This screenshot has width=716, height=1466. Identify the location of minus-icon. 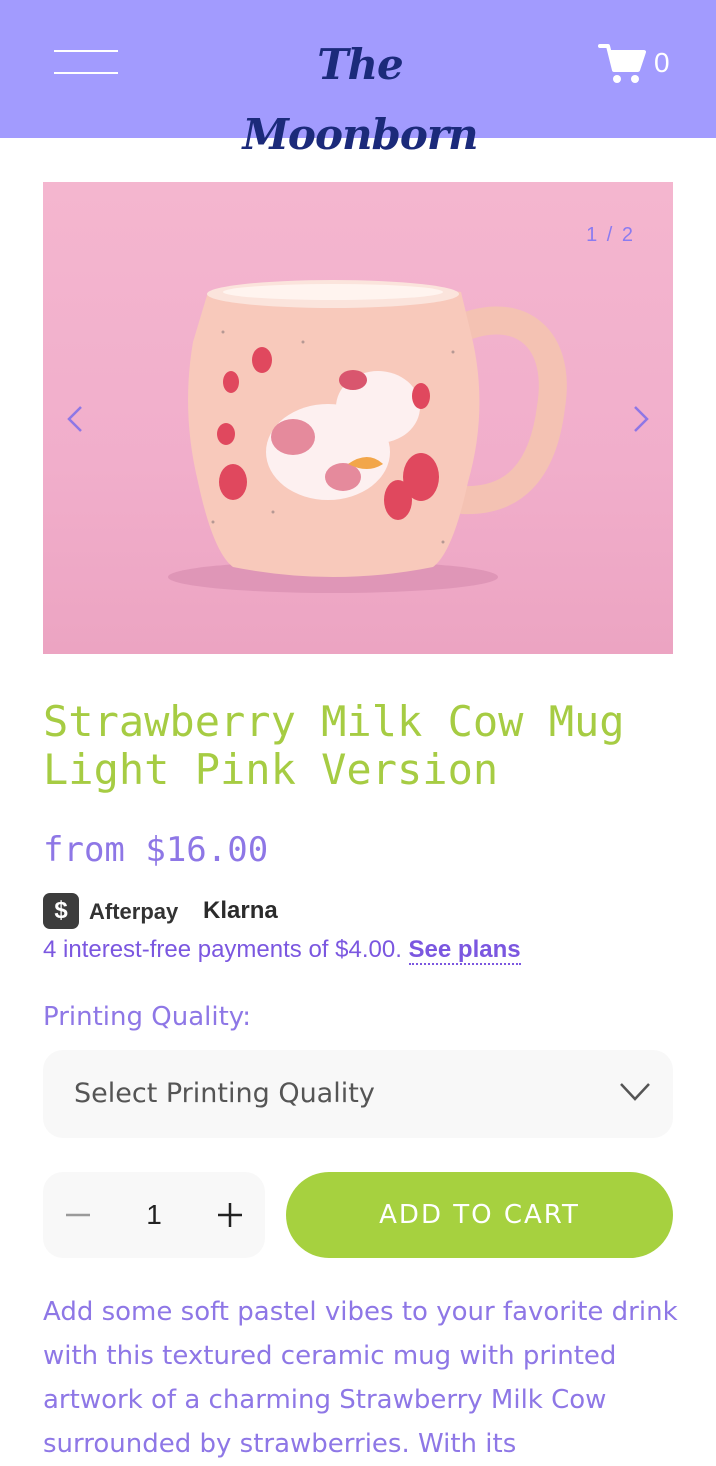
(78, 1215).